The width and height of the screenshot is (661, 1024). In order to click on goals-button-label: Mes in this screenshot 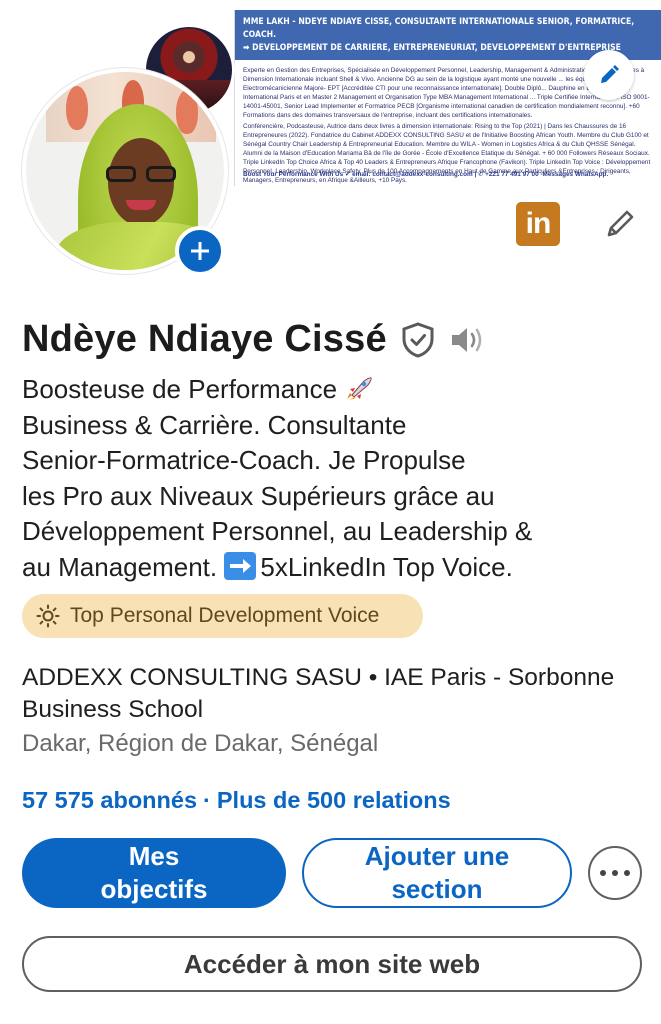, I will do `click(154, 856)`.